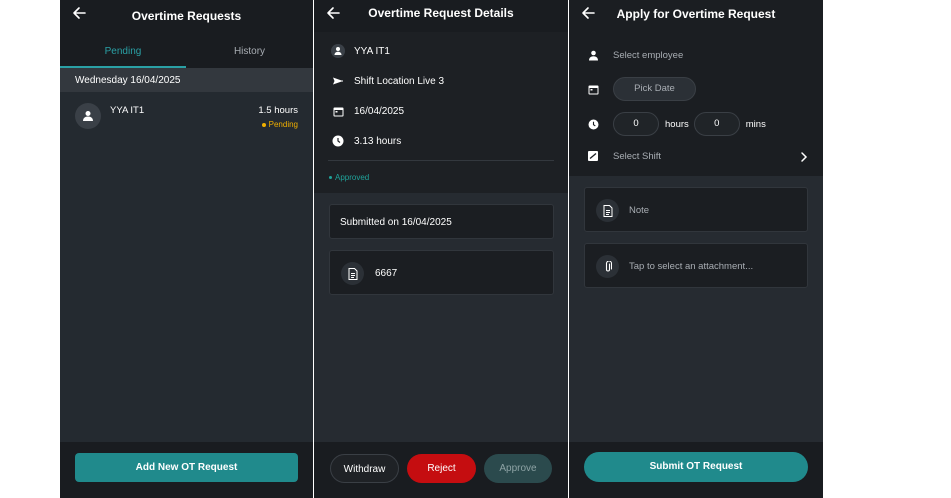 Image resolution: width=951 pixels, height=498 pixels. What do you see at coordinates (338, 81) in the screenshot?
I see `plane-icon` at bounding box center [338, 81].